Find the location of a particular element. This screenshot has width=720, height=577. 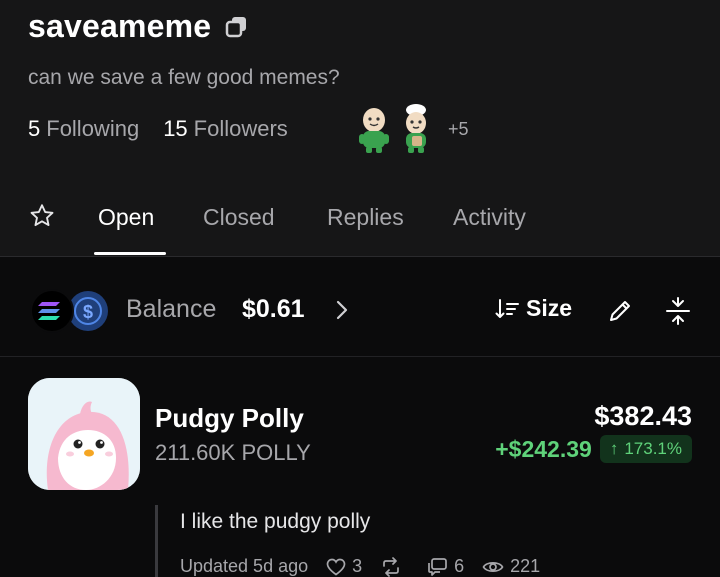

note-quote-bar is located at coordinates (156, 541).